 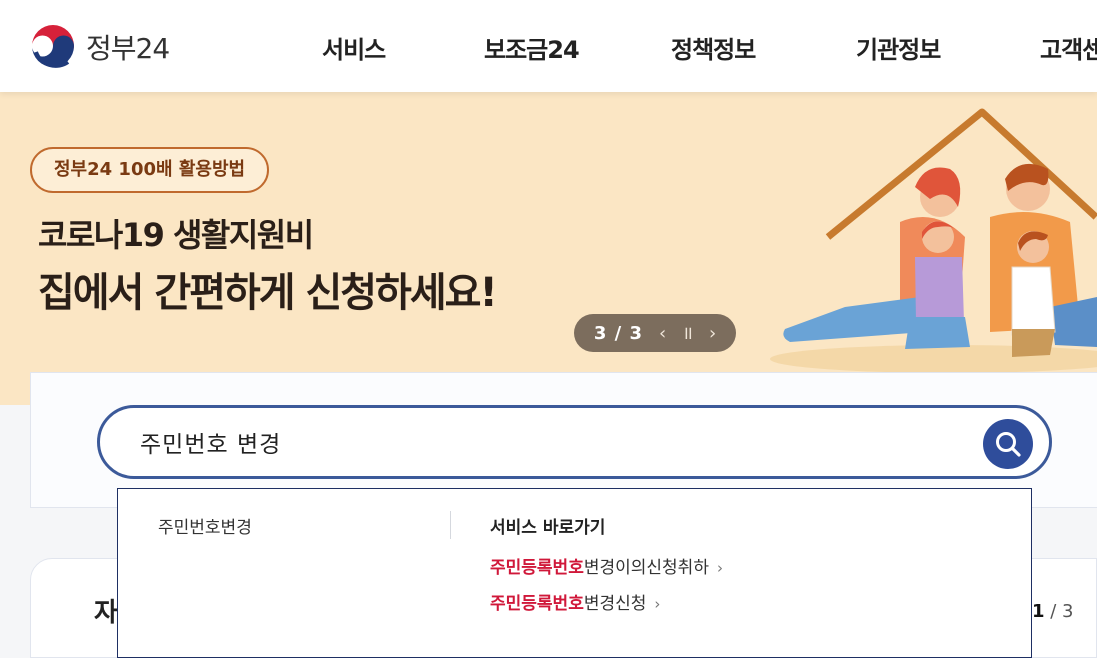 I want to click on family-house-illustration, so click(x=933, y=240).